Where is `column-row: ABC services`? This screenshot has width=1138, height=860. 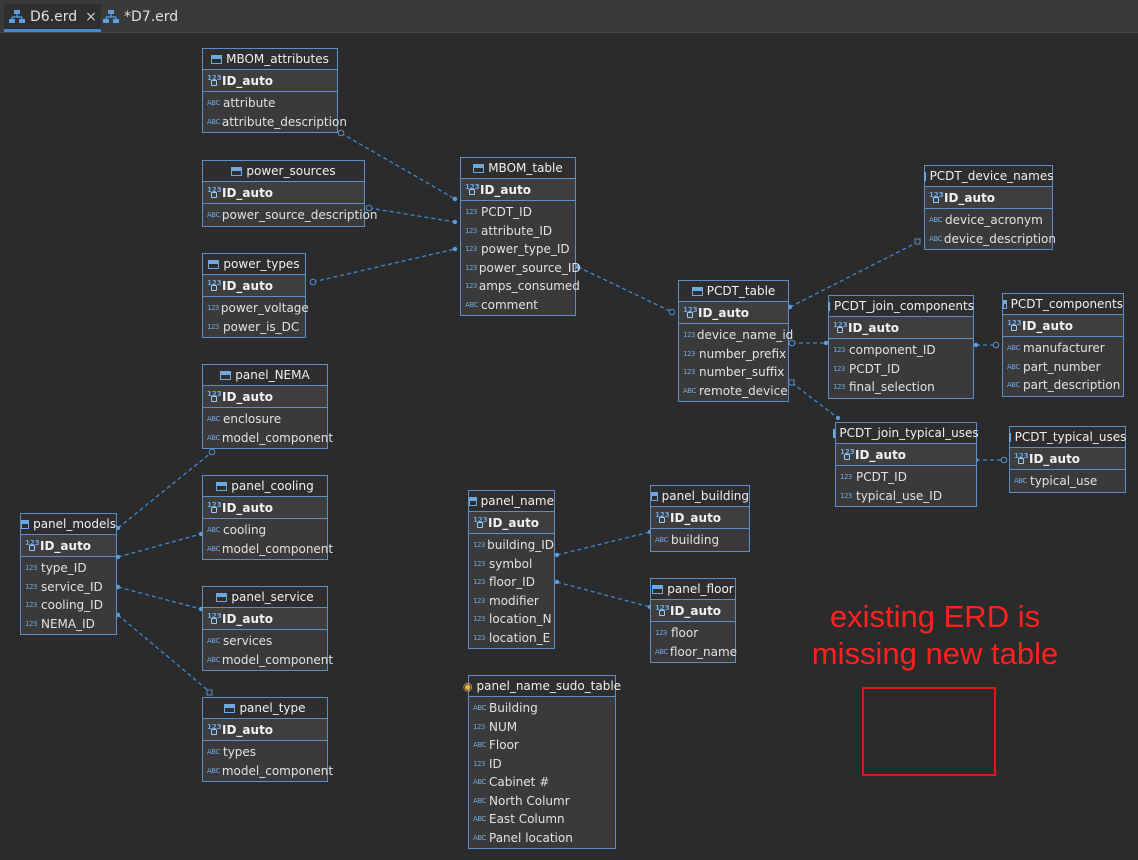
column-row: ABC services is located at coordinates (265, 641).